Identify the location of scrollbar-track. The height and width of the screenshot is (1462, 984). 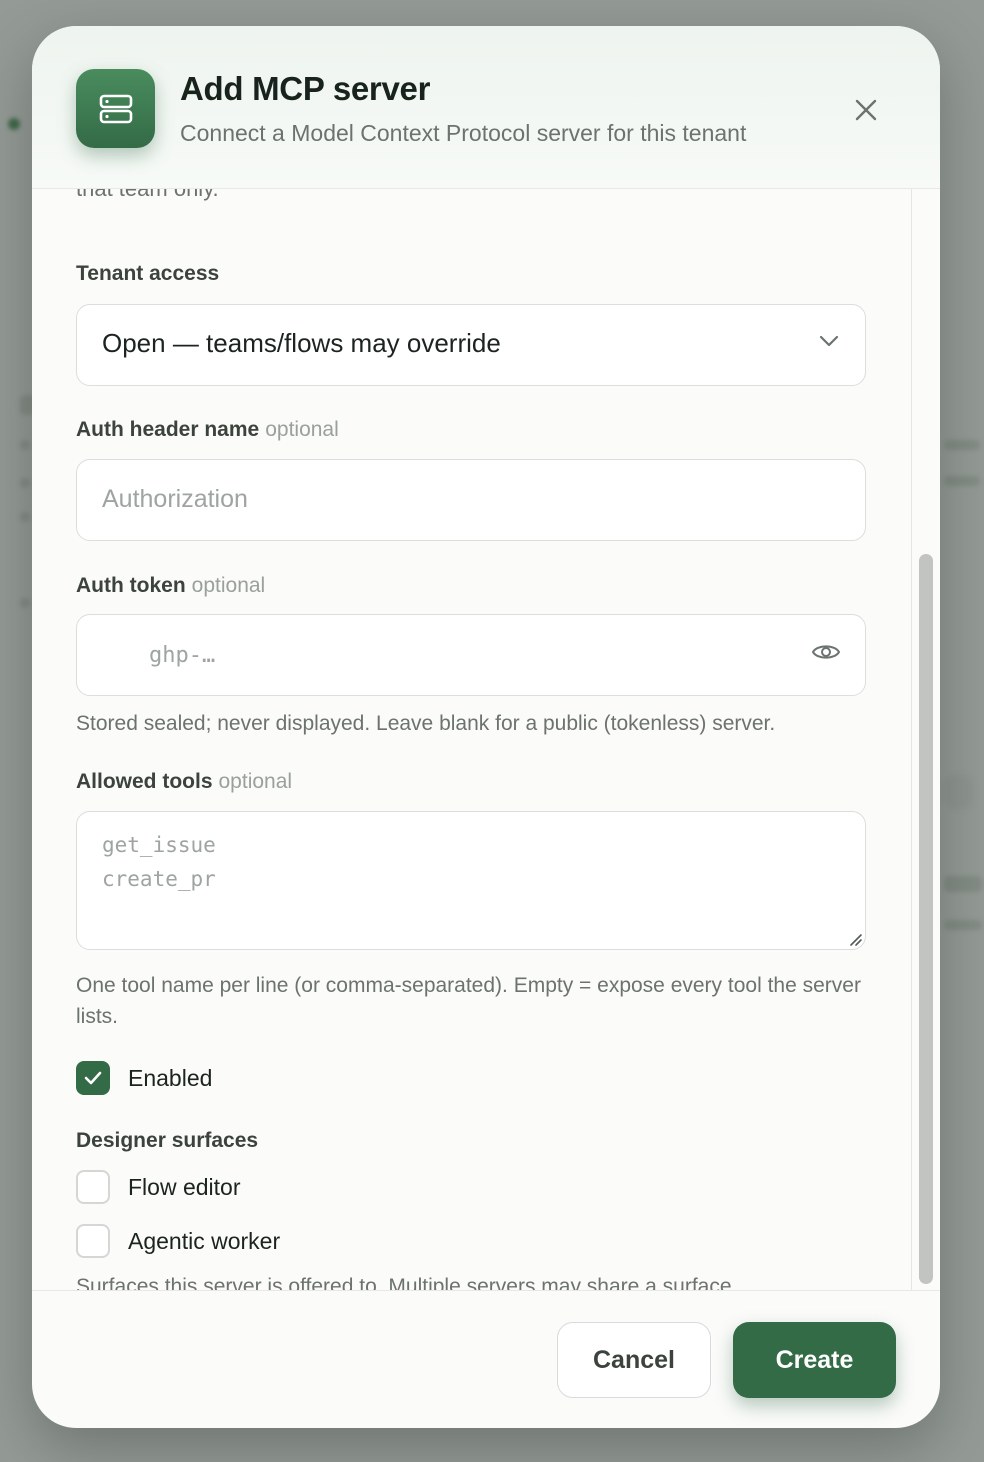
(911, 739).